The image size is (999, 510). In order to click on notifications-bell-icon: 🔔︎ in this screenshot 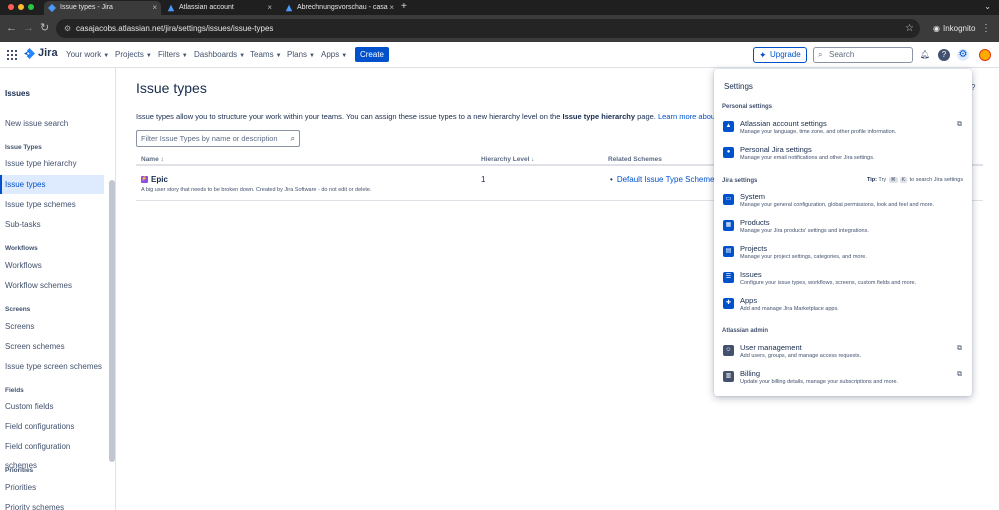, I will do `click(925, 55)`.